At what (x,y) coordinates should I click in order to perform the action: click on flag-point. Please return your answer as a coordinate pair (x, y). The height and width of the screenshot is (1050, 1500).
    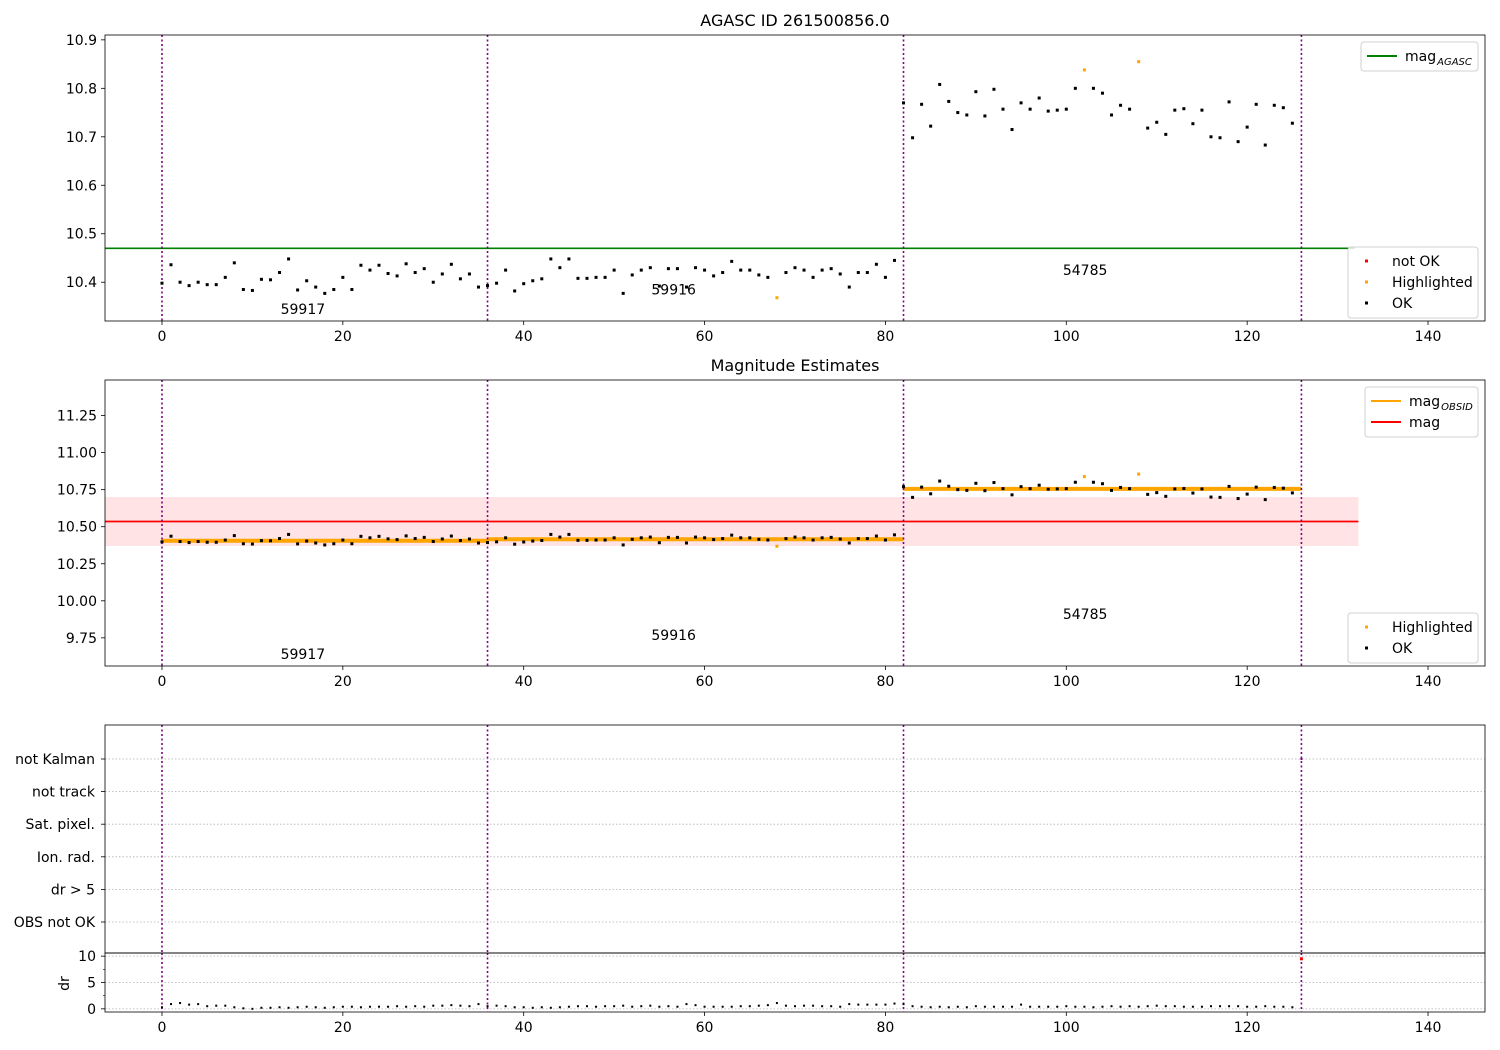
    Looking at the image, I should click on (1301, 759).